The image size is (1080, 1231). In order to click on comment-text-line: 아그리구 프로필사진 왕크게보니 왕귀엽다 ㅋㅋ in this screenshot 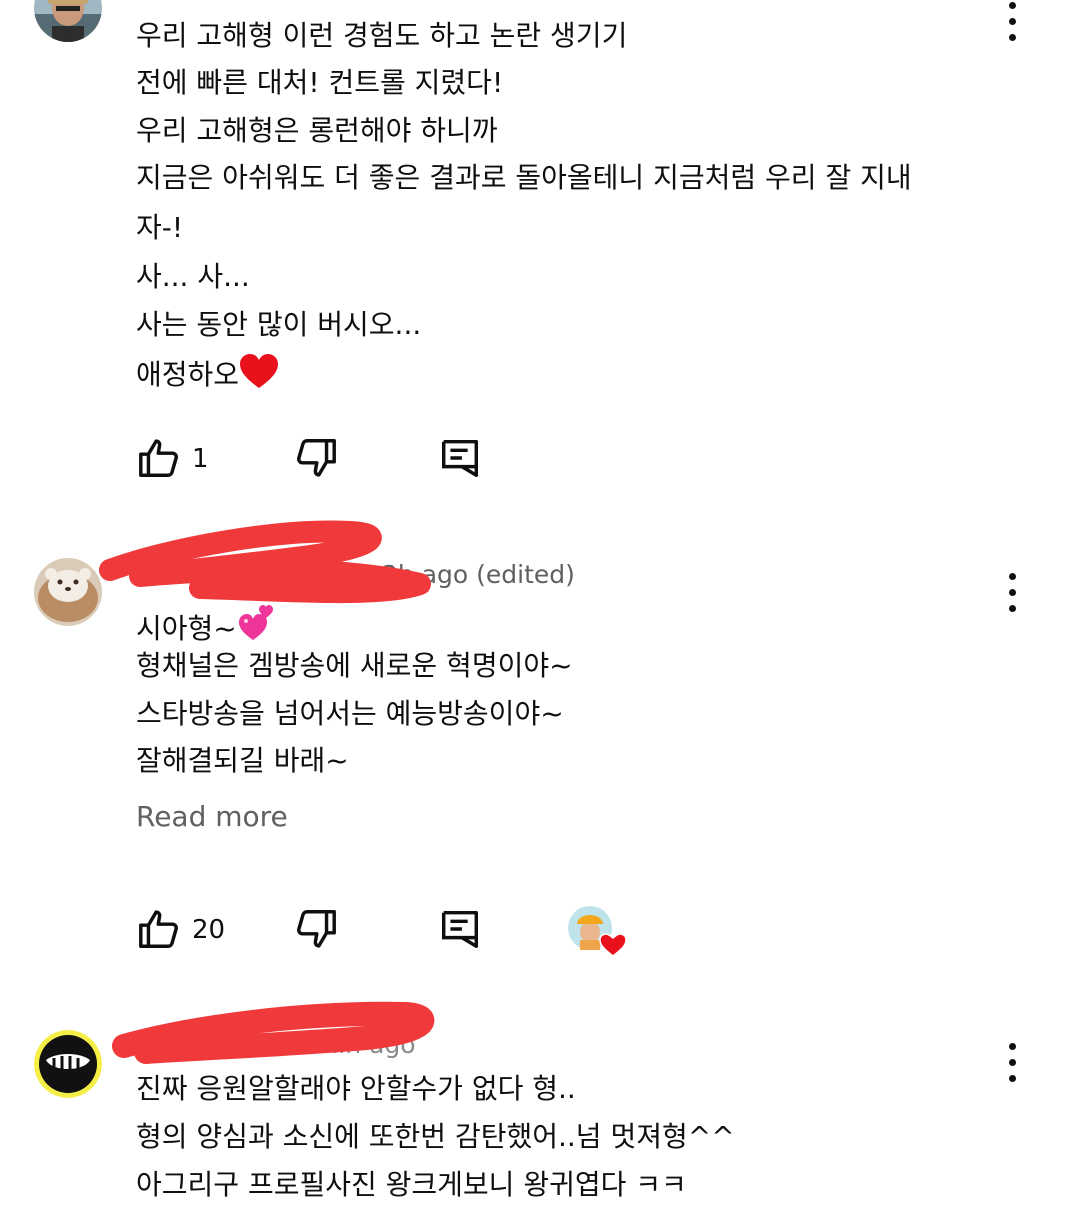, I will do `click(411, 1184)`.